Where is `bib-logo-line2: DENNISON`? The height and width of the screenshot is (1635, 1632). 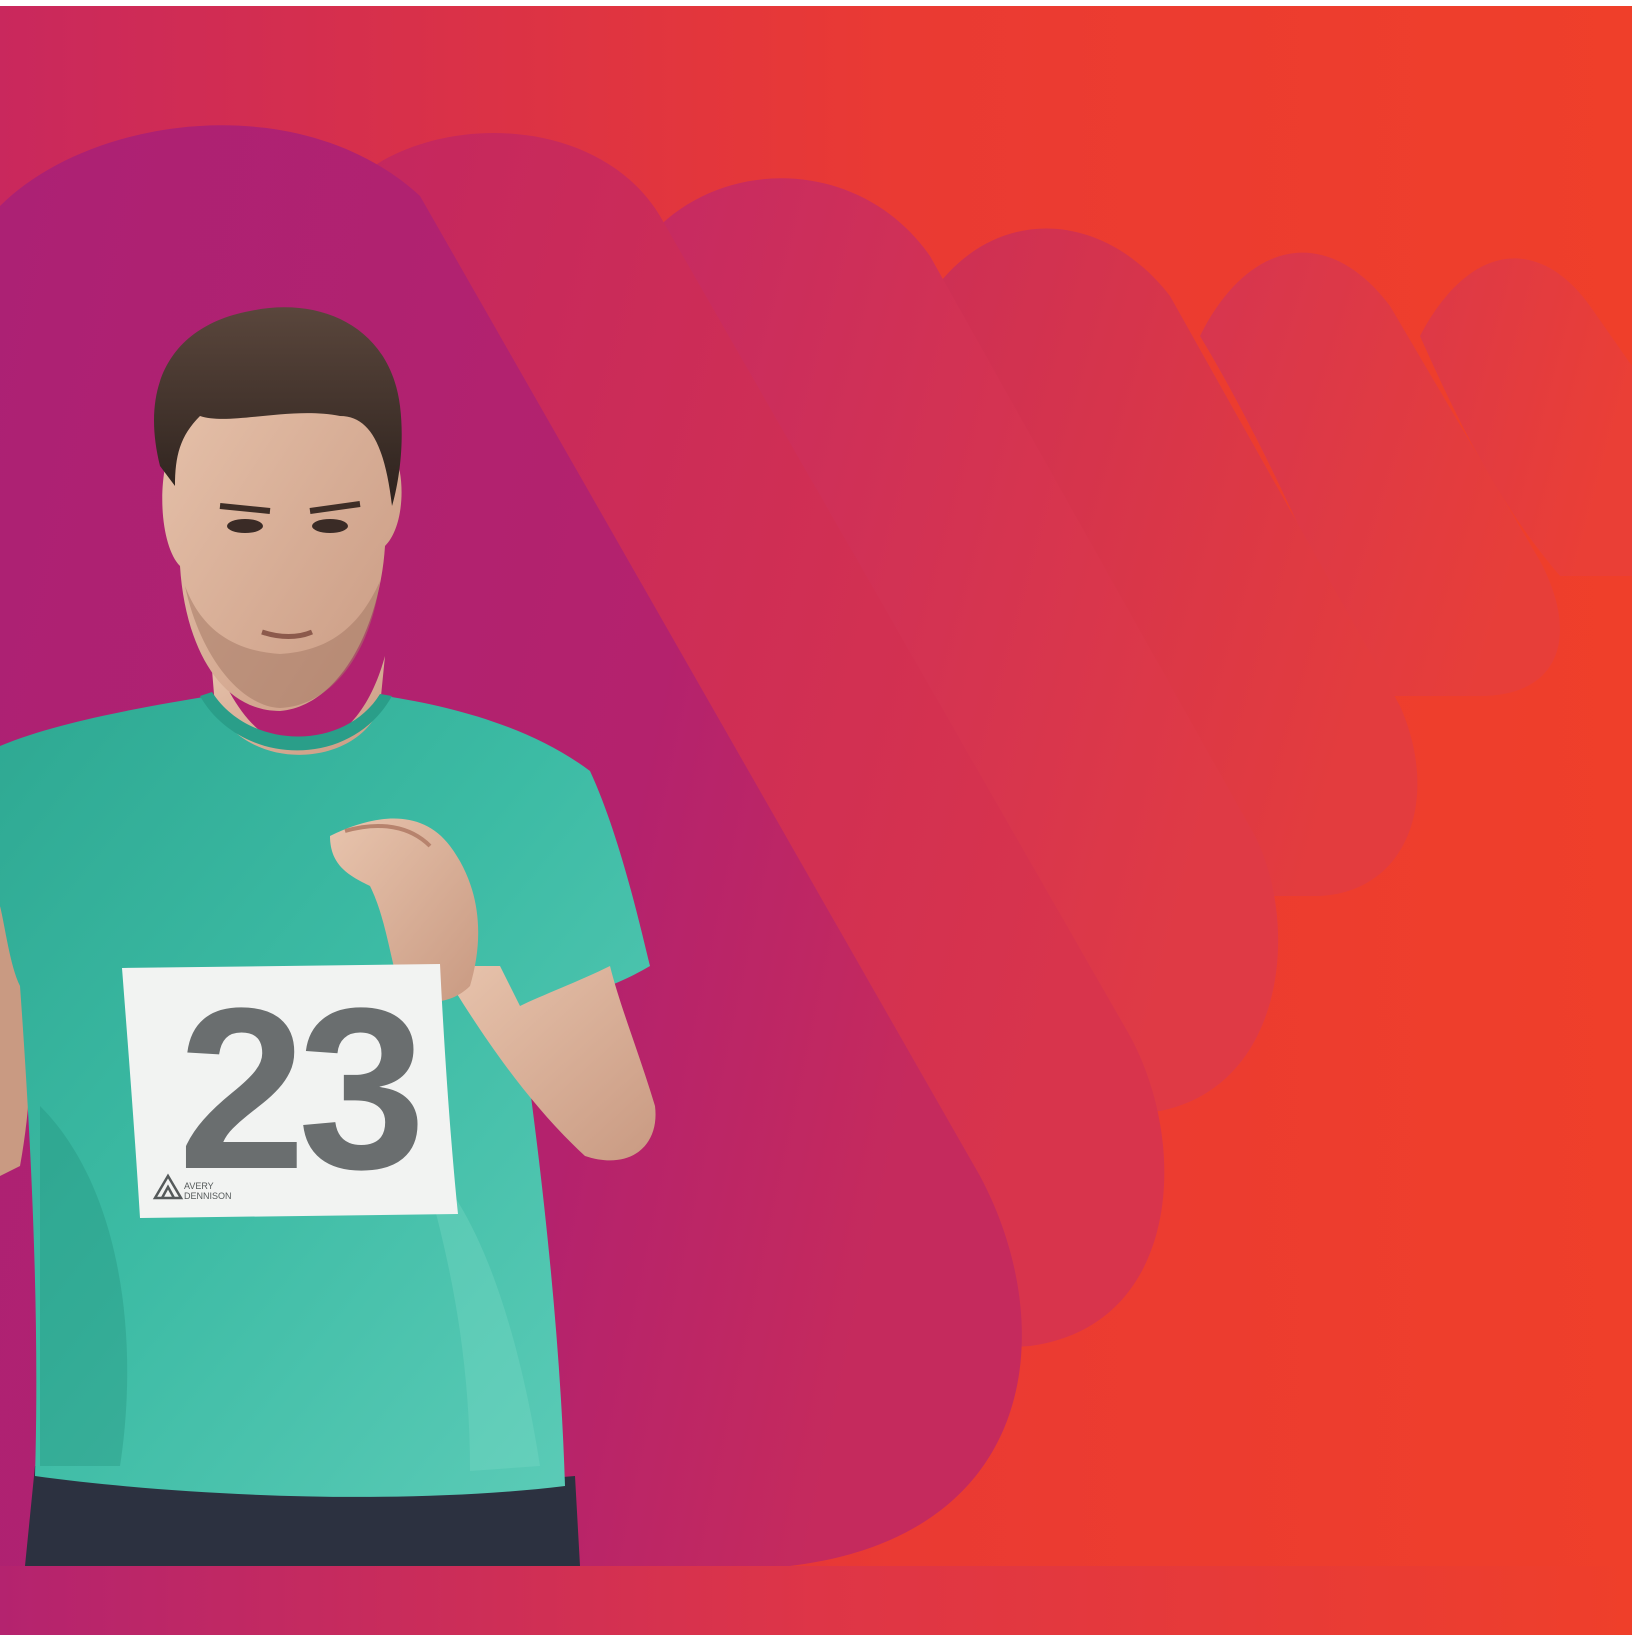
bib-logo-line2: DENNISON is located at coordinates (208, 1196).